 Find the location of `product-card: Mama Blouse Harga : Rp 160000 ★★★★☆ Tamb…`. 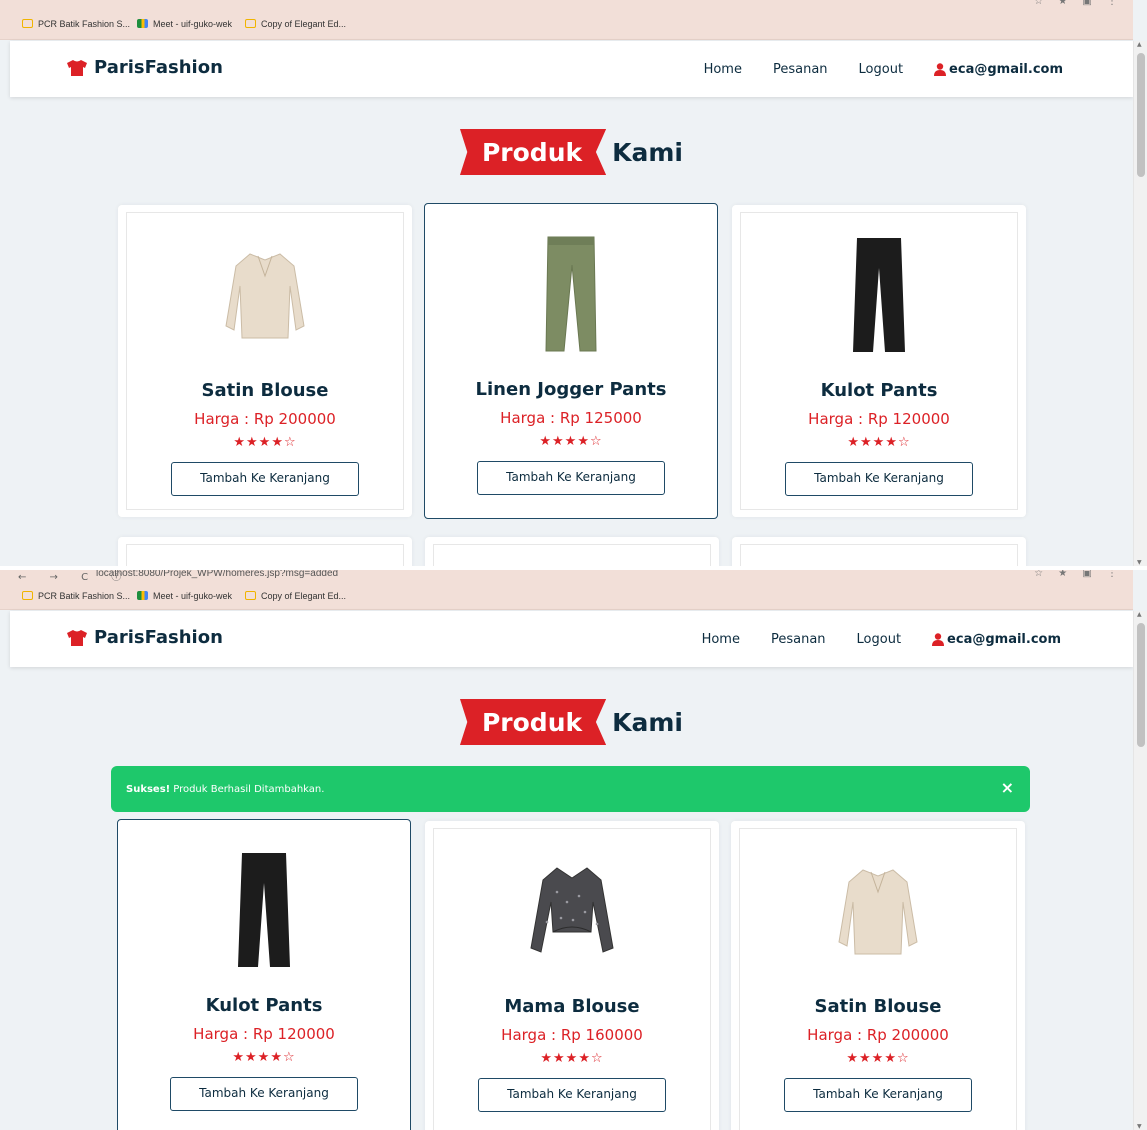

product-card: Mama Blouse Harga : Rp 160000 ★★★★☆ Tamb… is located at coordinates (572, 975).